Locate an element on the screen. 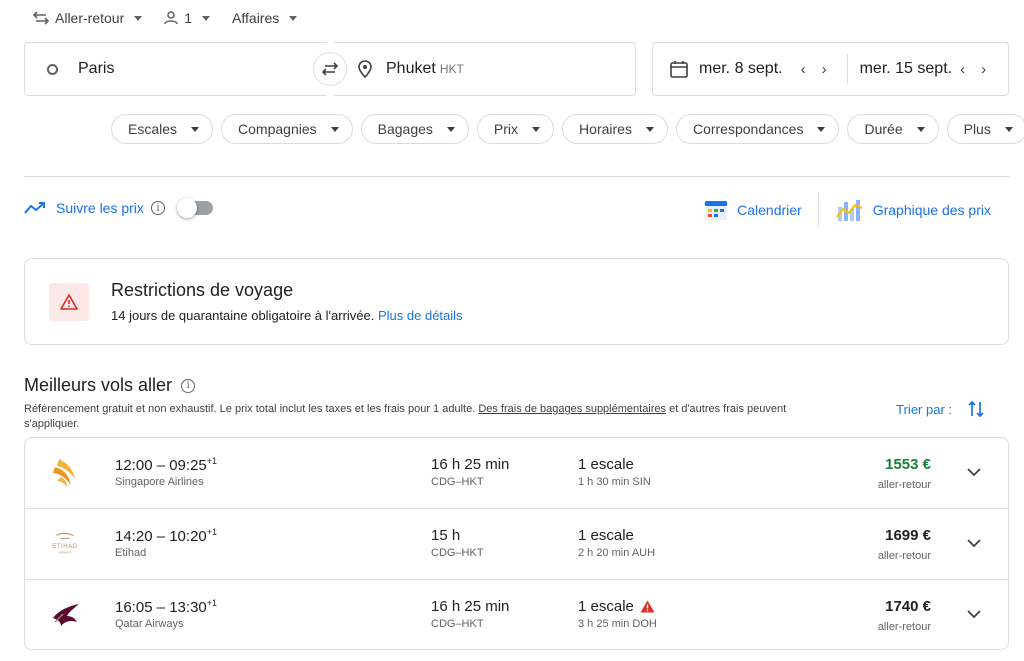 The image size is (1024, 661). swap-origin-destination-button is located at coordinates (330, 69).